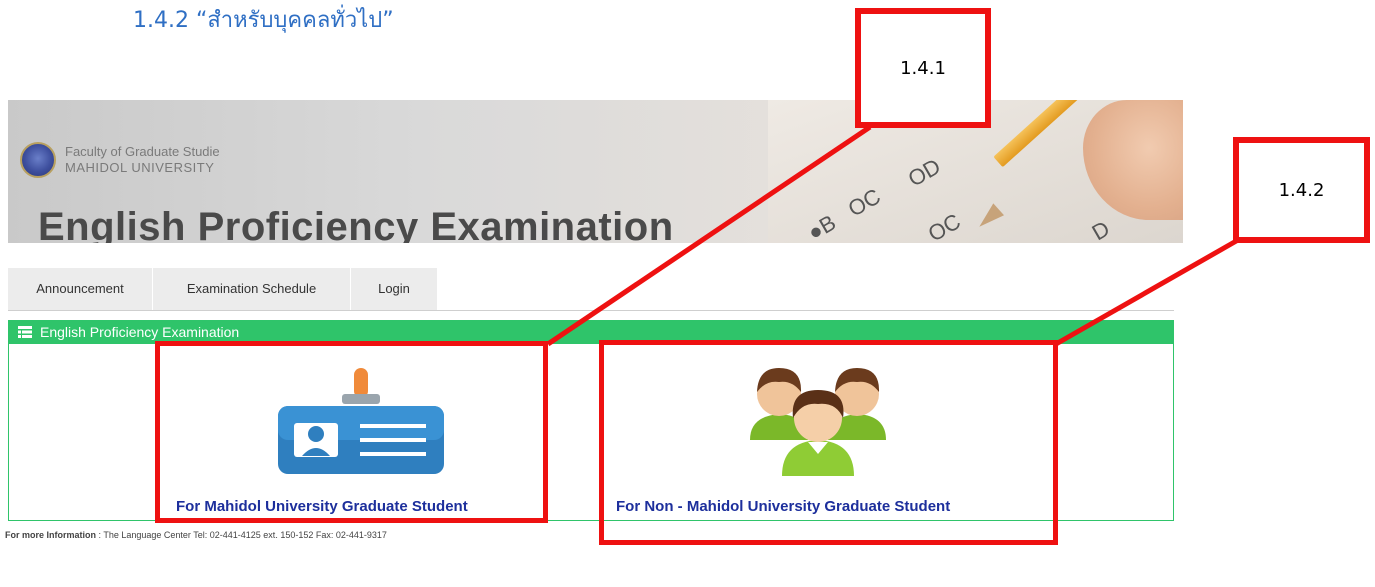 The image size is (1375, 587). I want to click on callout-1-4-1: 1.4.1, so click(923, 68).